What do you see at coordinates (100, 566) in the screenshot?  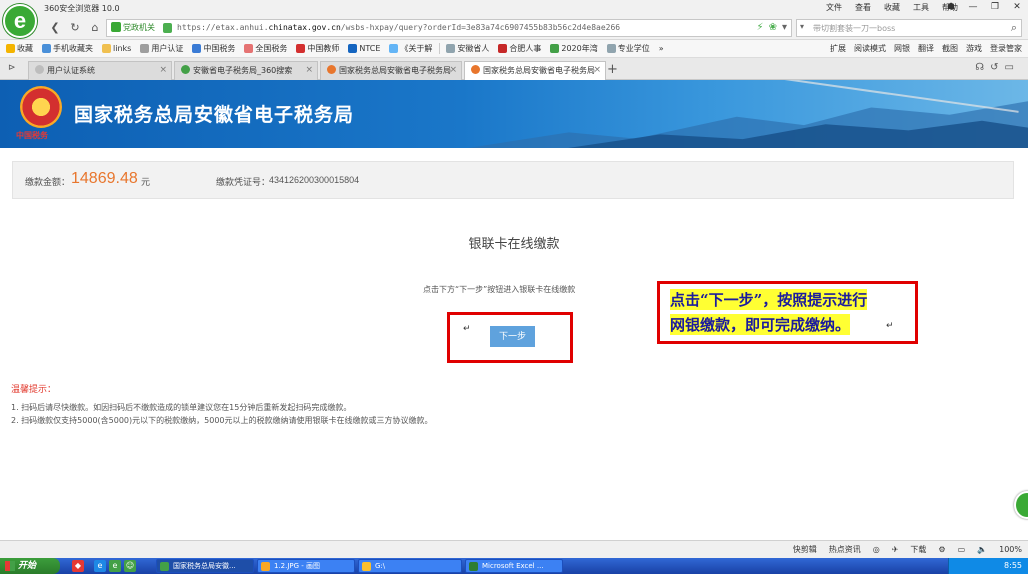 I see `ie-icon: e` at bounding box center [100, 566].